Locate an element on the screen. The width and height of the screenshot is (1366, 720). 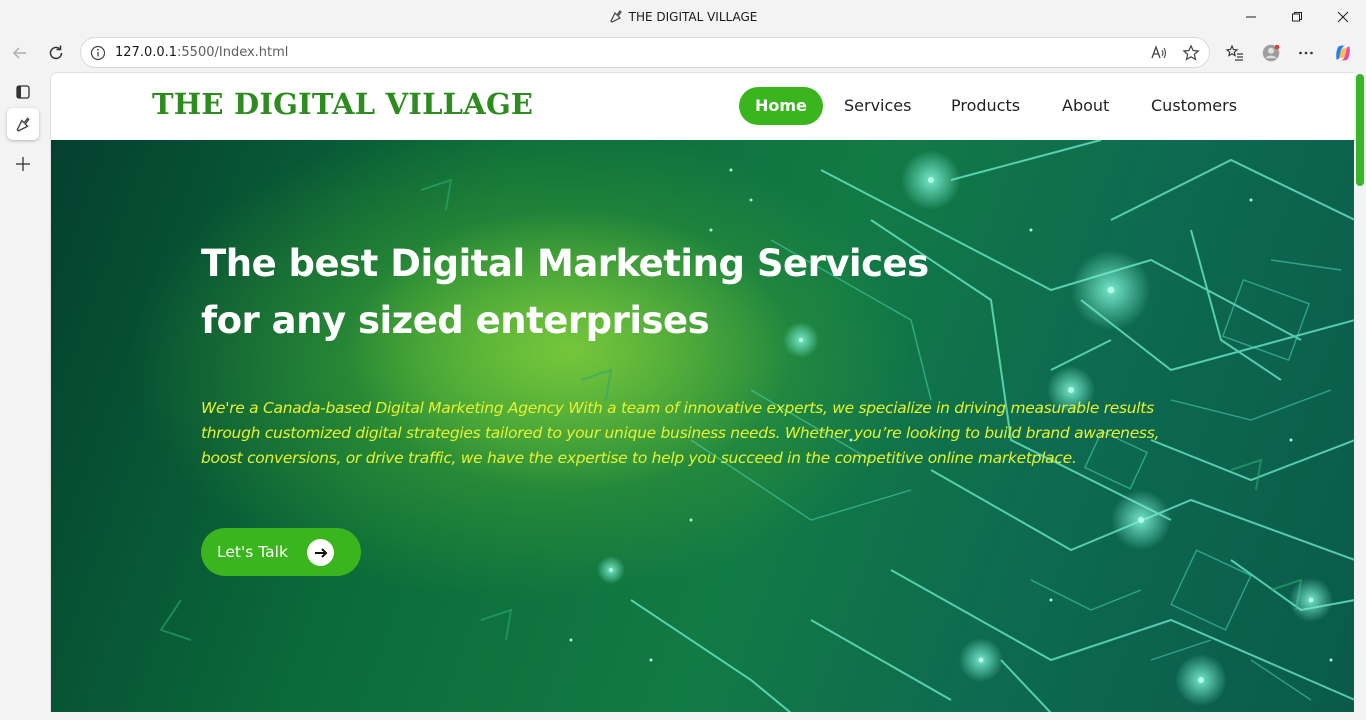
restore-button is located at coordinates (1297, 17).